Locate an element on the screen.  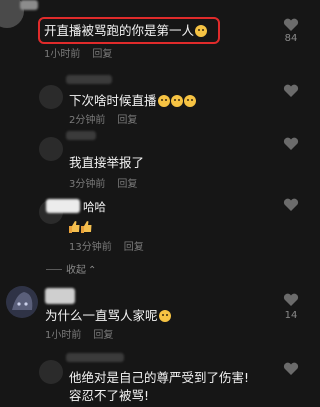
comment-time: 2分钟前 is located at coordinates (87, 120).